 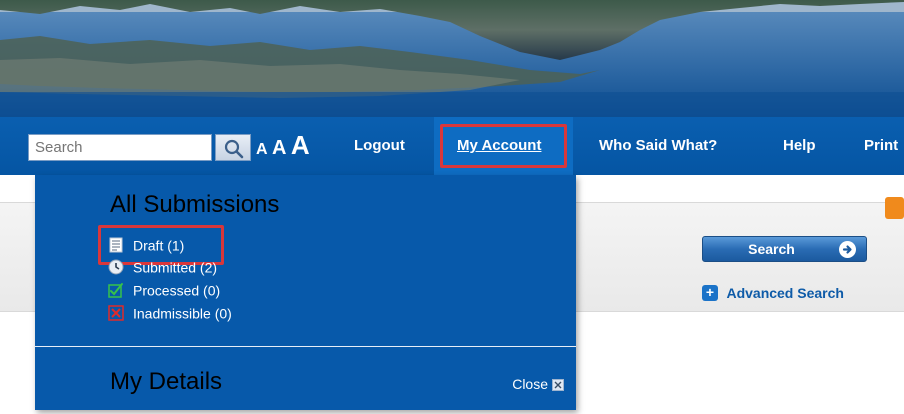 I want to click on clock-icon, so click(x=116, y=267).